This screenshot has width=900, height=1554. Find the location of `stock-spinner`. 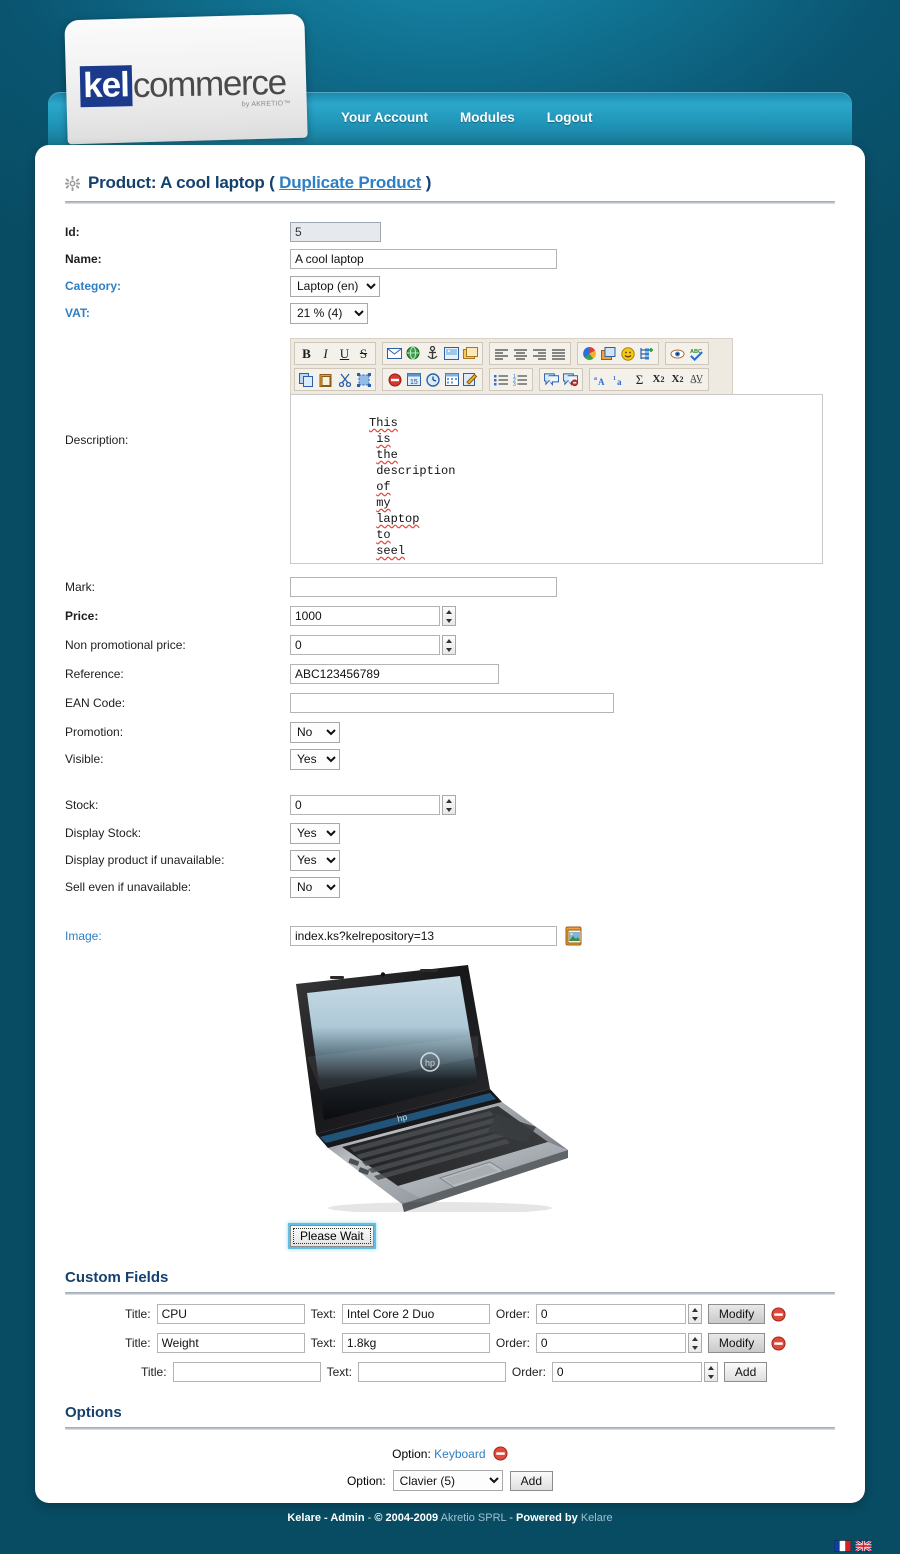

stock-spinner is located at coordinates (449, 805).